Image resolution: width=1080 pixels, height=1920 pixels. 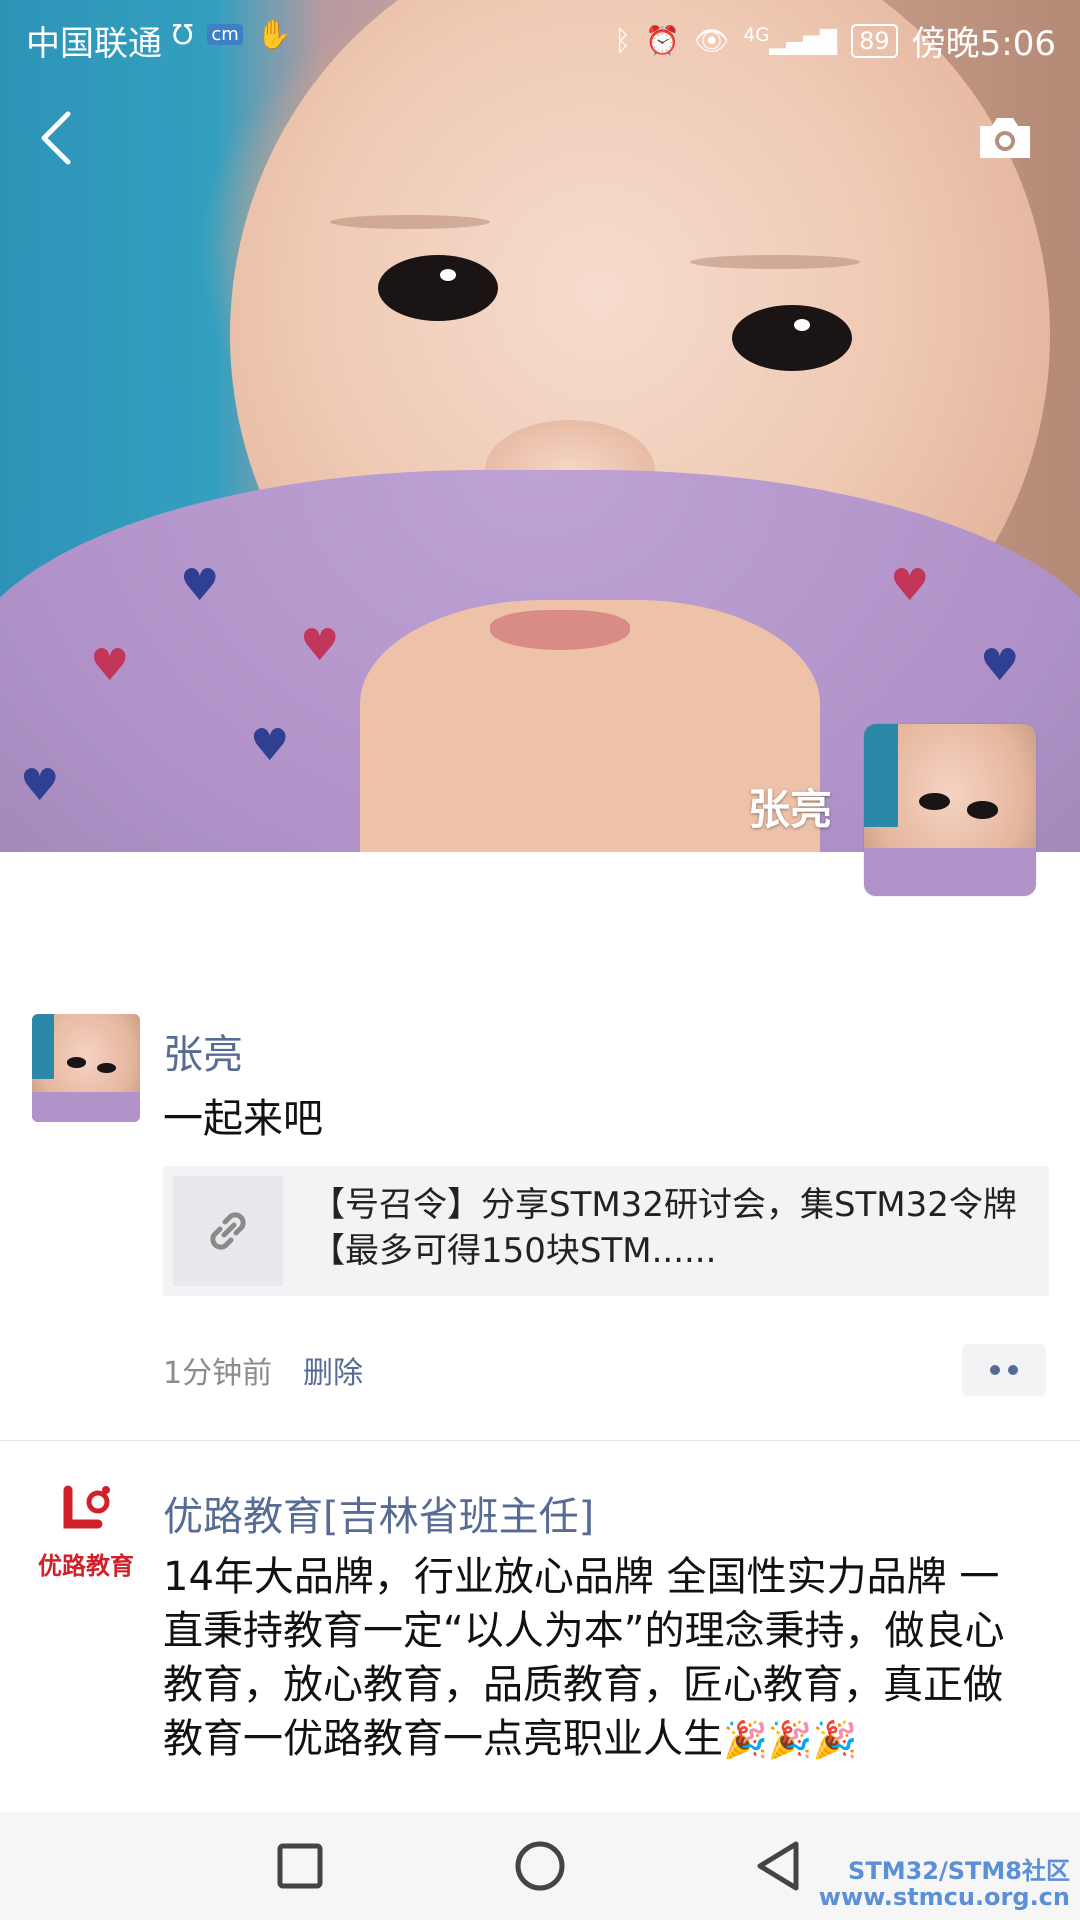 I want to click on profile-avatar, so click(x=950, y=810).